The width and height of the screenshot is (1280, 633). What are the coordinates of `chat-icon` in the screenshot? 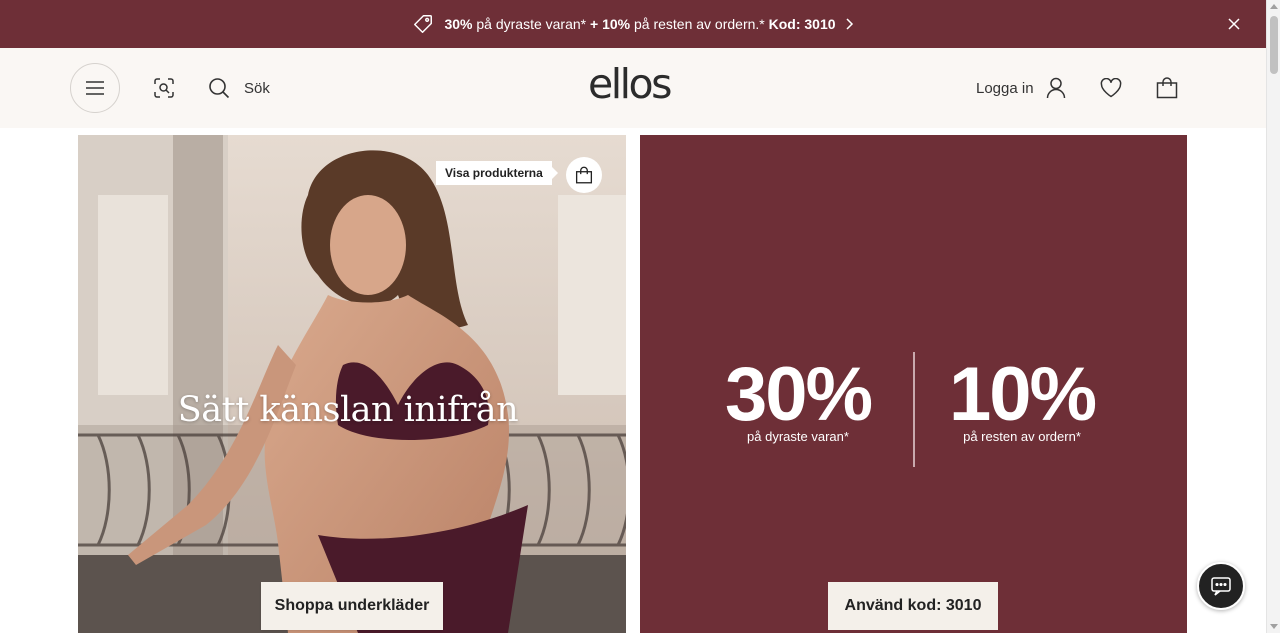 It's located at (1221, 586).